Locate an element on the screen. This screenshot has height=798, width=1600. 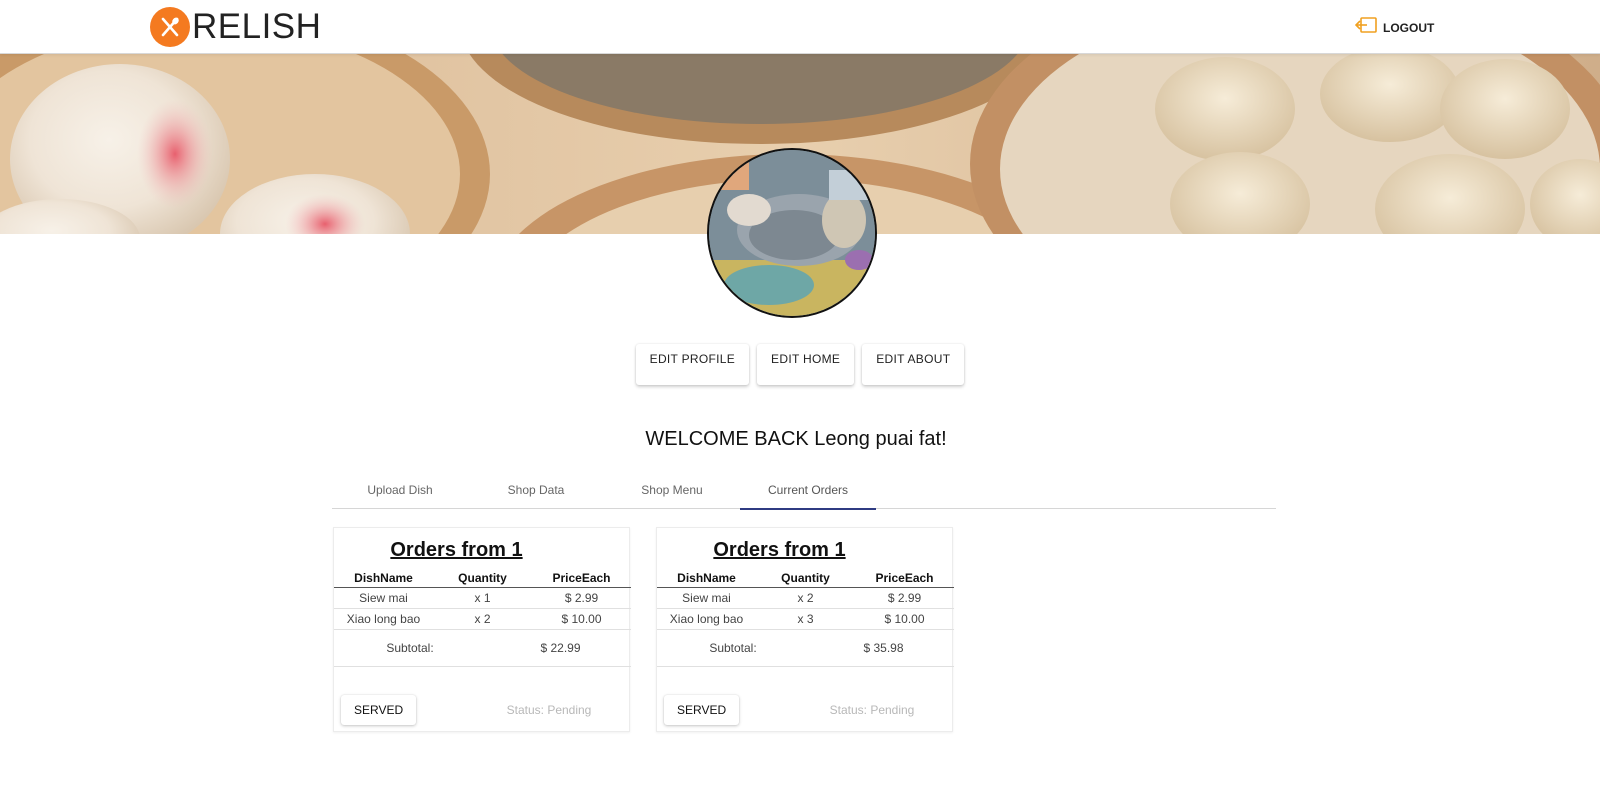
brand-logo-link: RELISH is located at coordinates (235, 27).